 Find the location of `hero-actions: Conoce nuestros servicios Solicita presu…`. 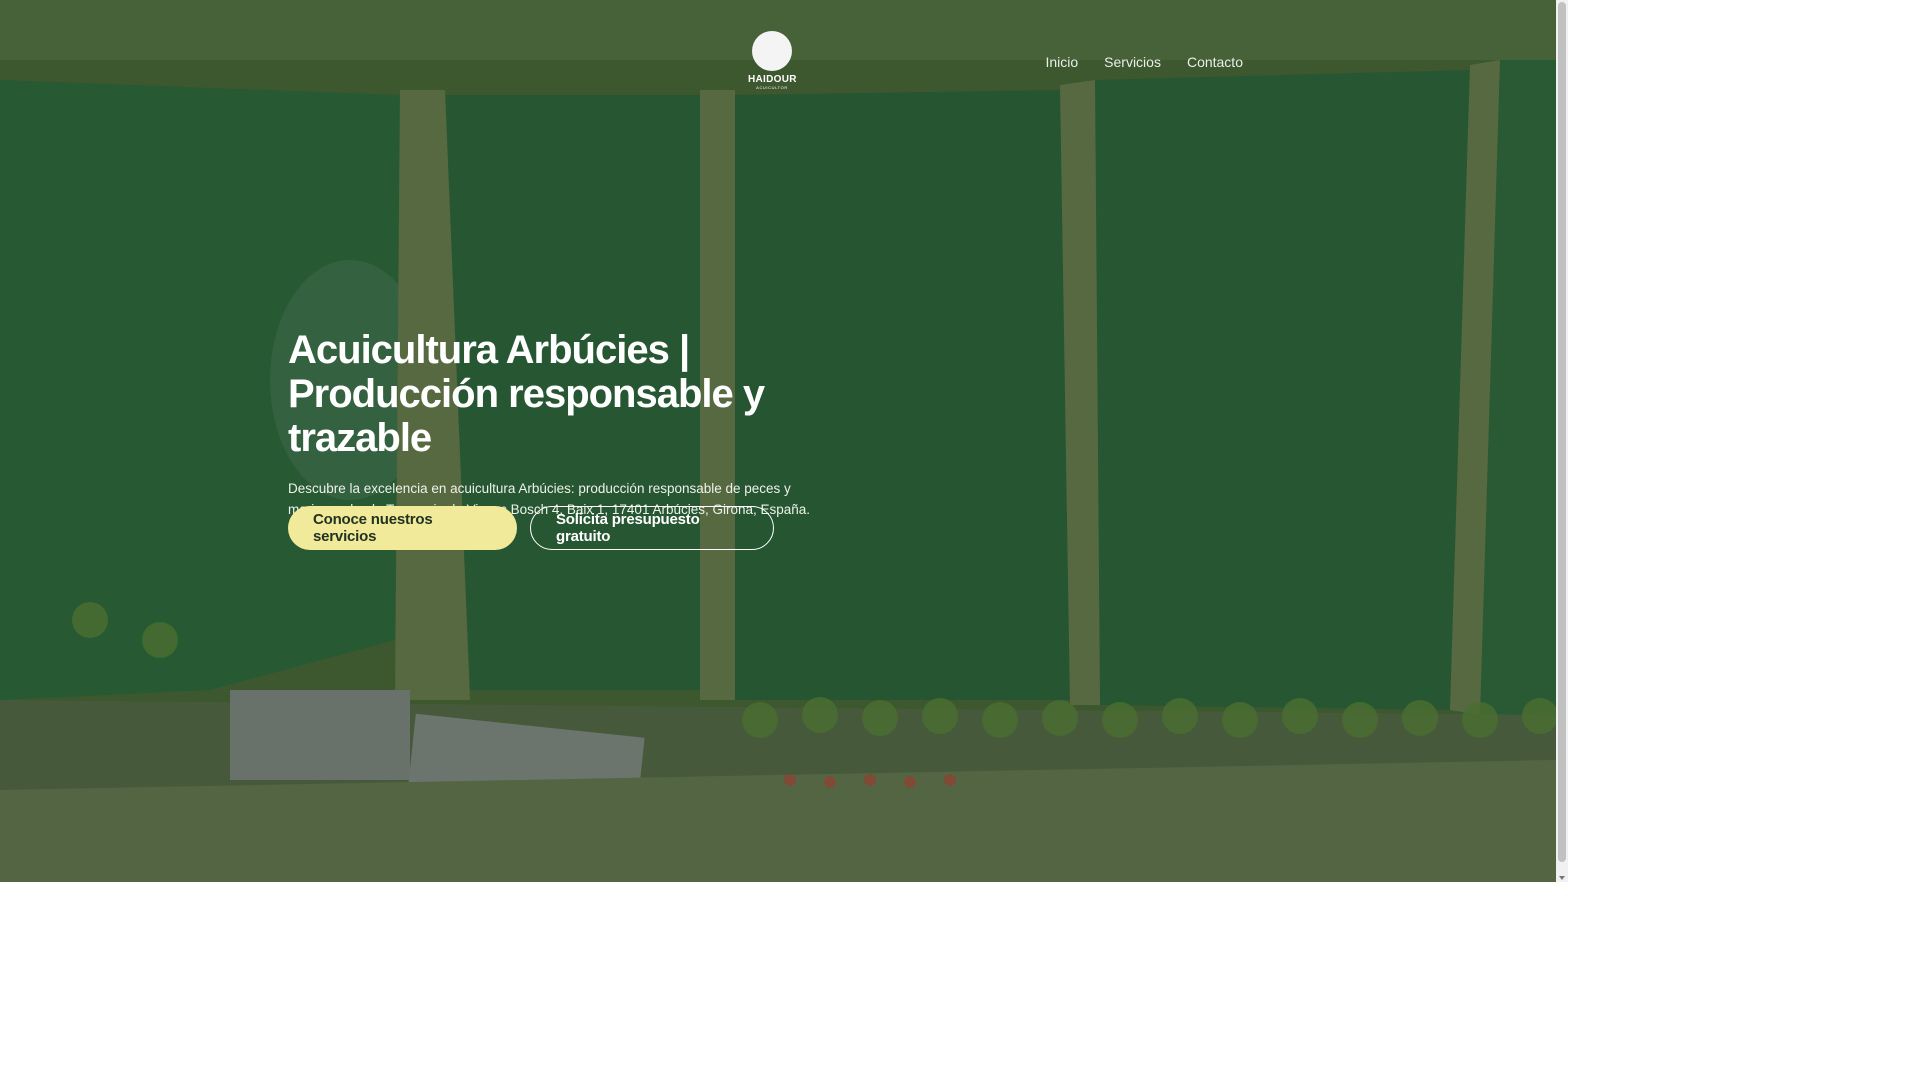

hero-actions: Conoce nuestros servicios Solicita presu… is located at coordinates (531, 528).